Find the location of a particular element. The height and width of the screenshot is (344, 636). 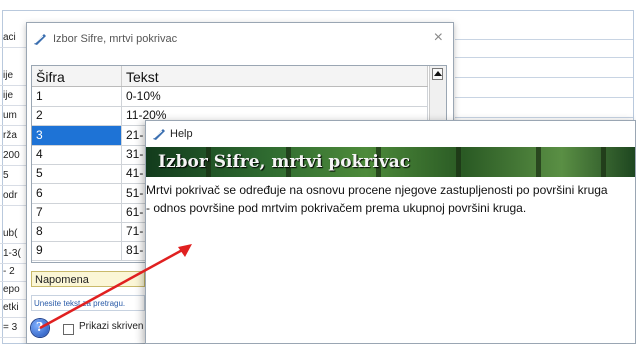

background-row-label: - 2 is located at coordinates (13, 272).